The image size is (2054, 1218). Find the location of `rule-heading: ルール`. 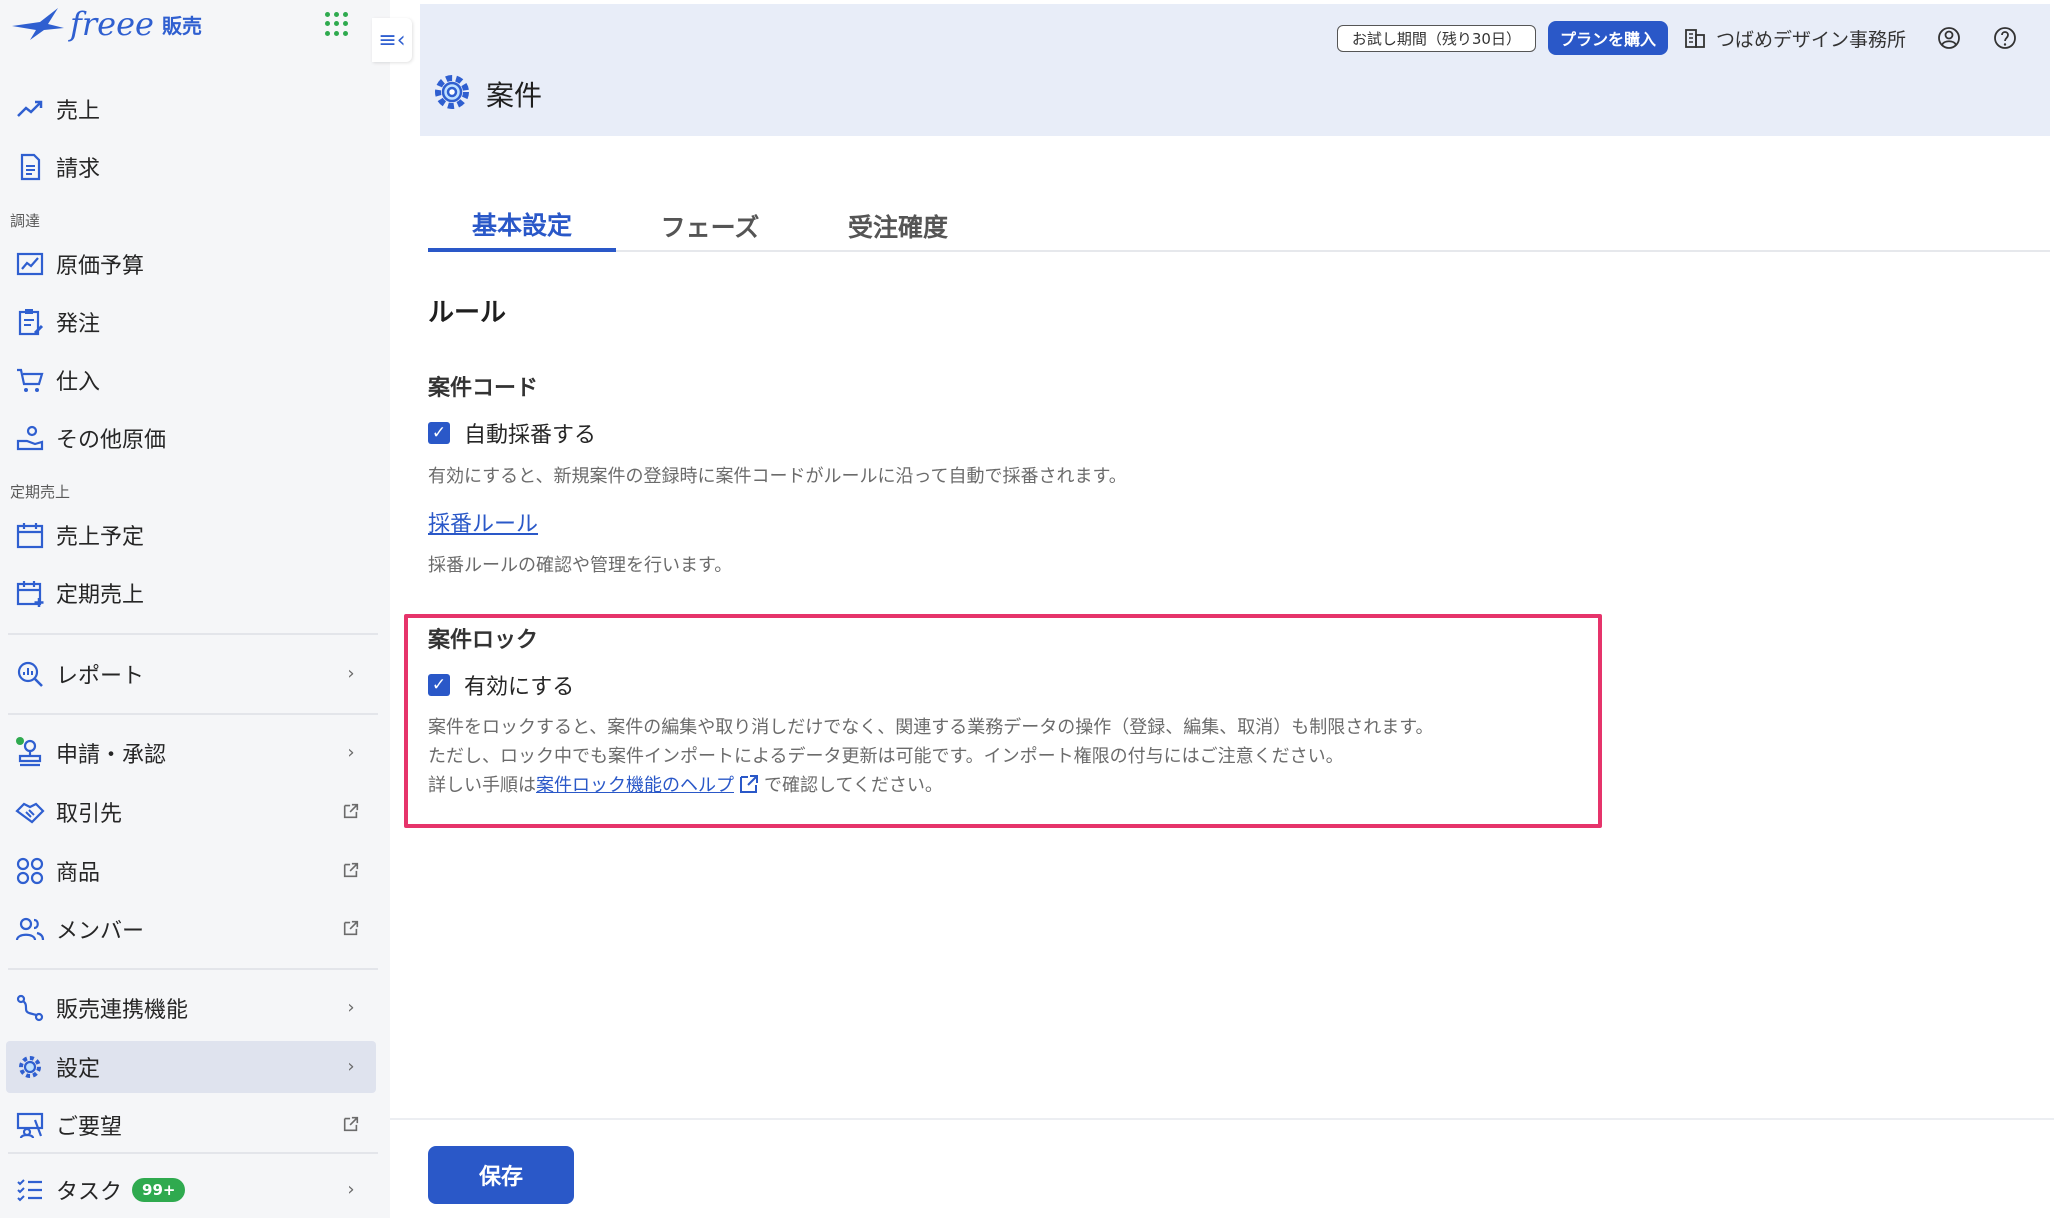

rule-heading: ルール is located at coordinates (467, 313).